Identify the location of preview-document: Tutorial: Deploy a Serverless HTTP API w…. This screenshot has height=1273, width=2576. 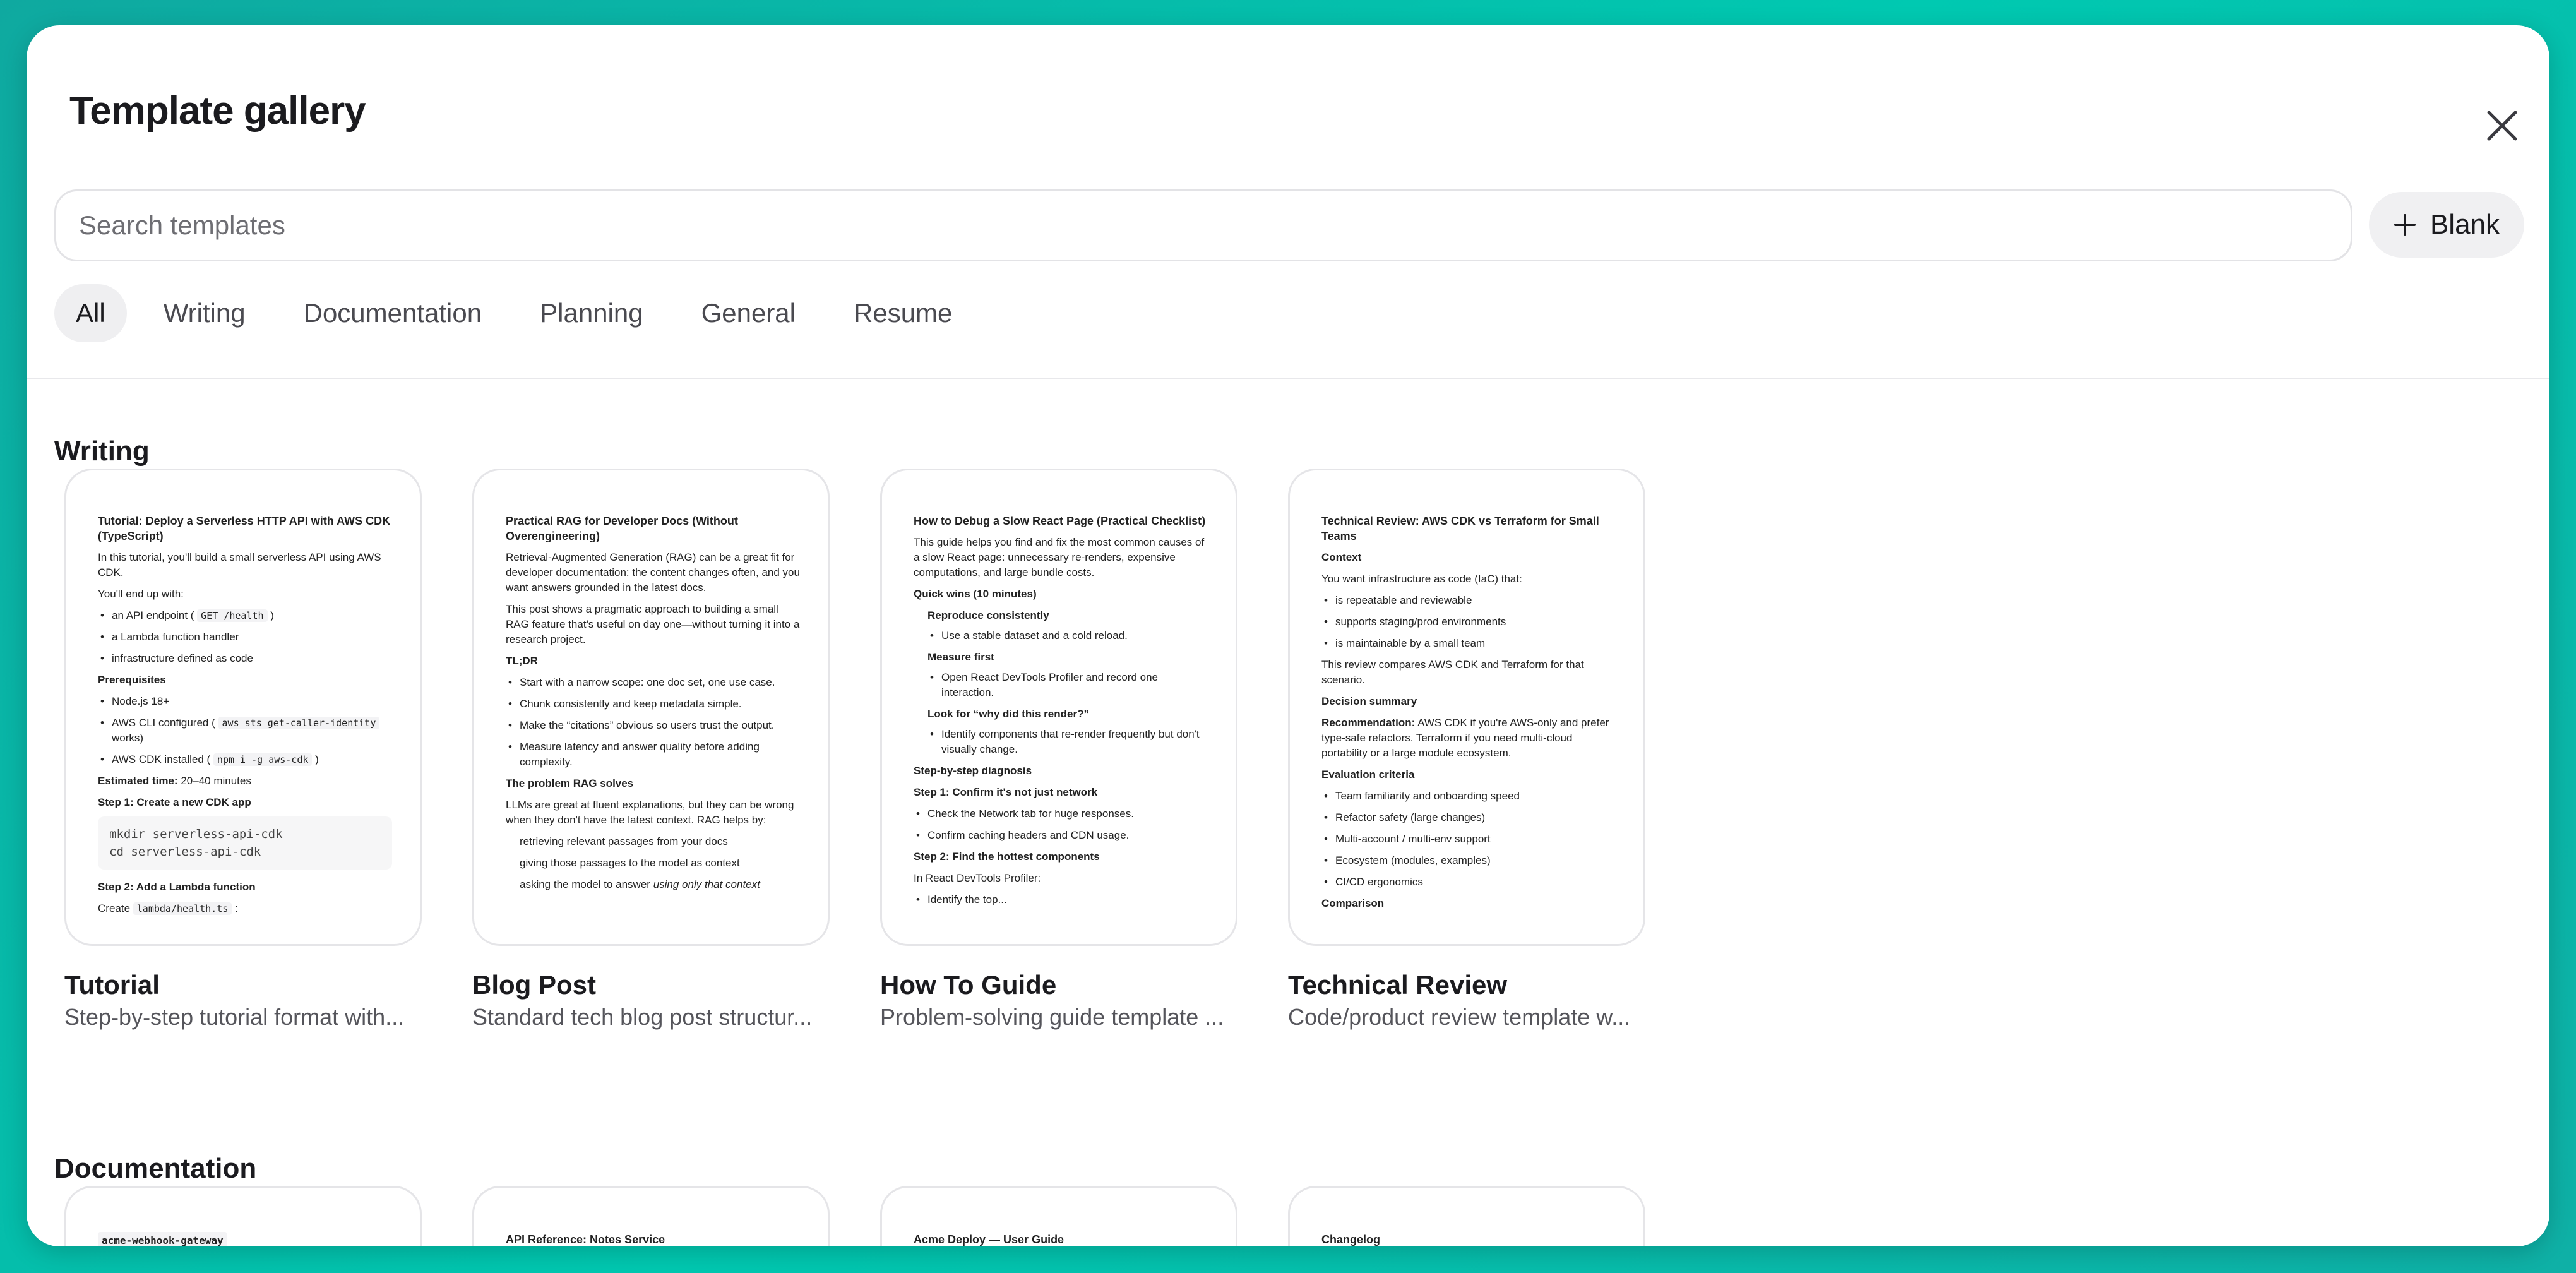
(245, 714).